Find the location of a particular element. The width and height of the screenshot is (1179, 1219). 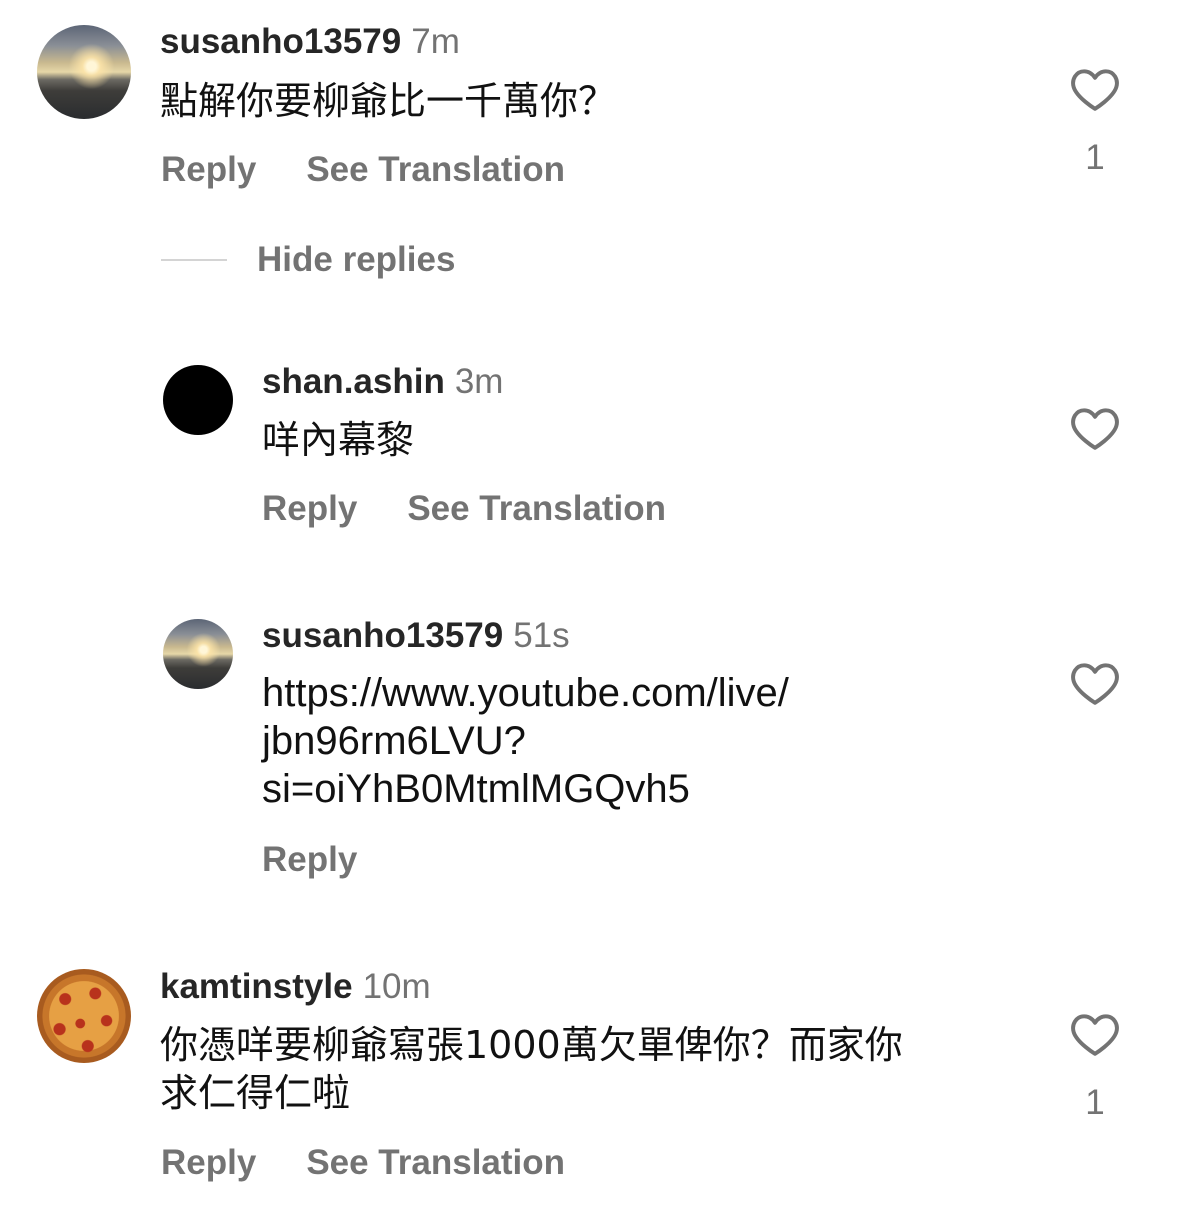

divider is located at coordinates (194, 260).